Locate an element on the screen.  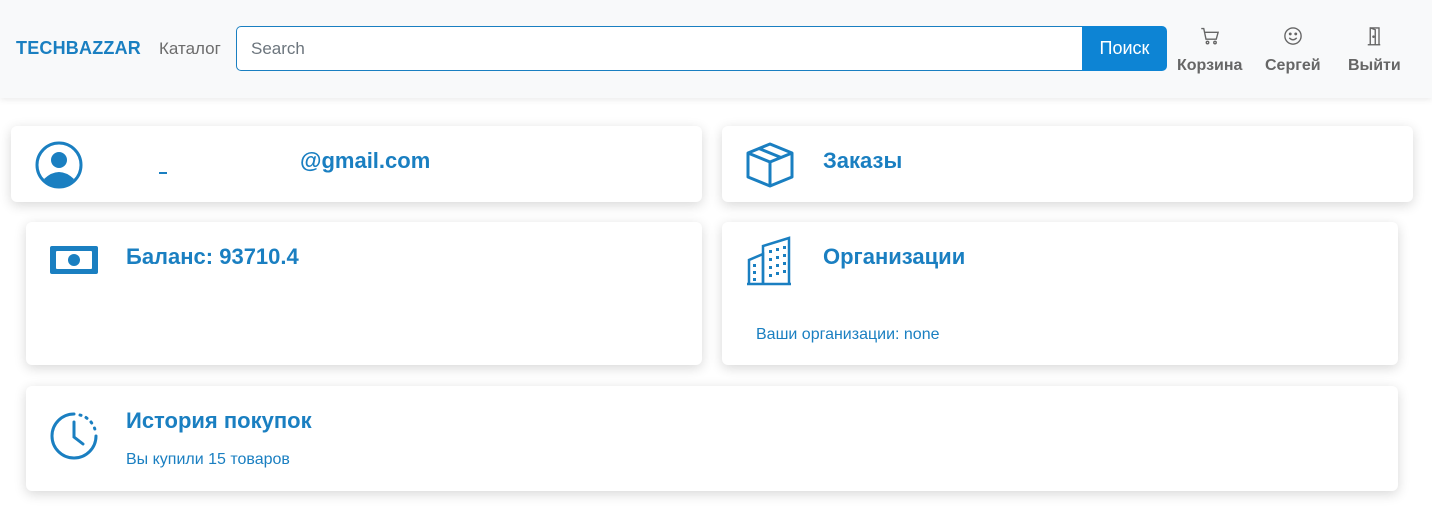
organizations-card: Организации Ваши организации: none is located at coordinates (1060, 293).